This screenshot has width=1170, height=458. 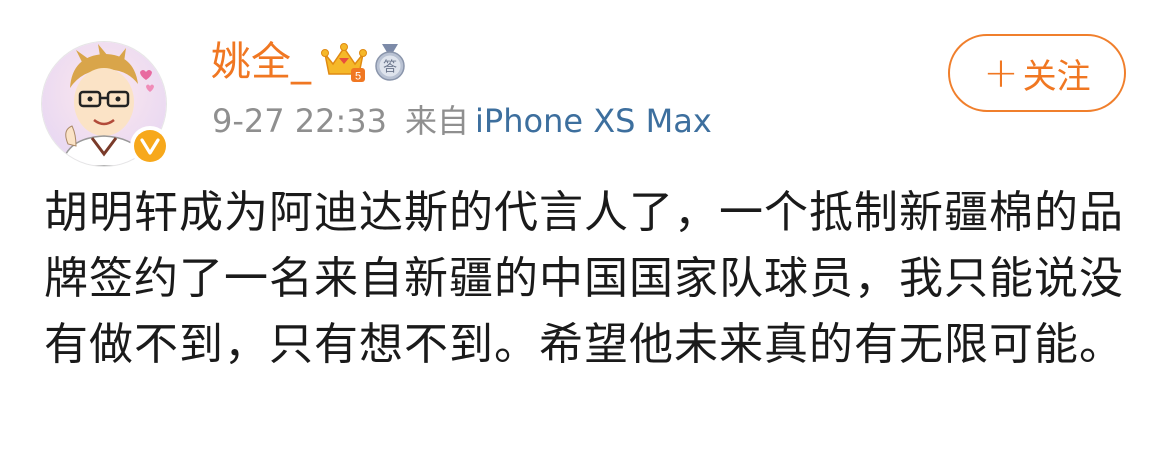 I want to click on post-meta: 9-27 22:33 来自 iPhone XS Max, so click(x=462, y=121).